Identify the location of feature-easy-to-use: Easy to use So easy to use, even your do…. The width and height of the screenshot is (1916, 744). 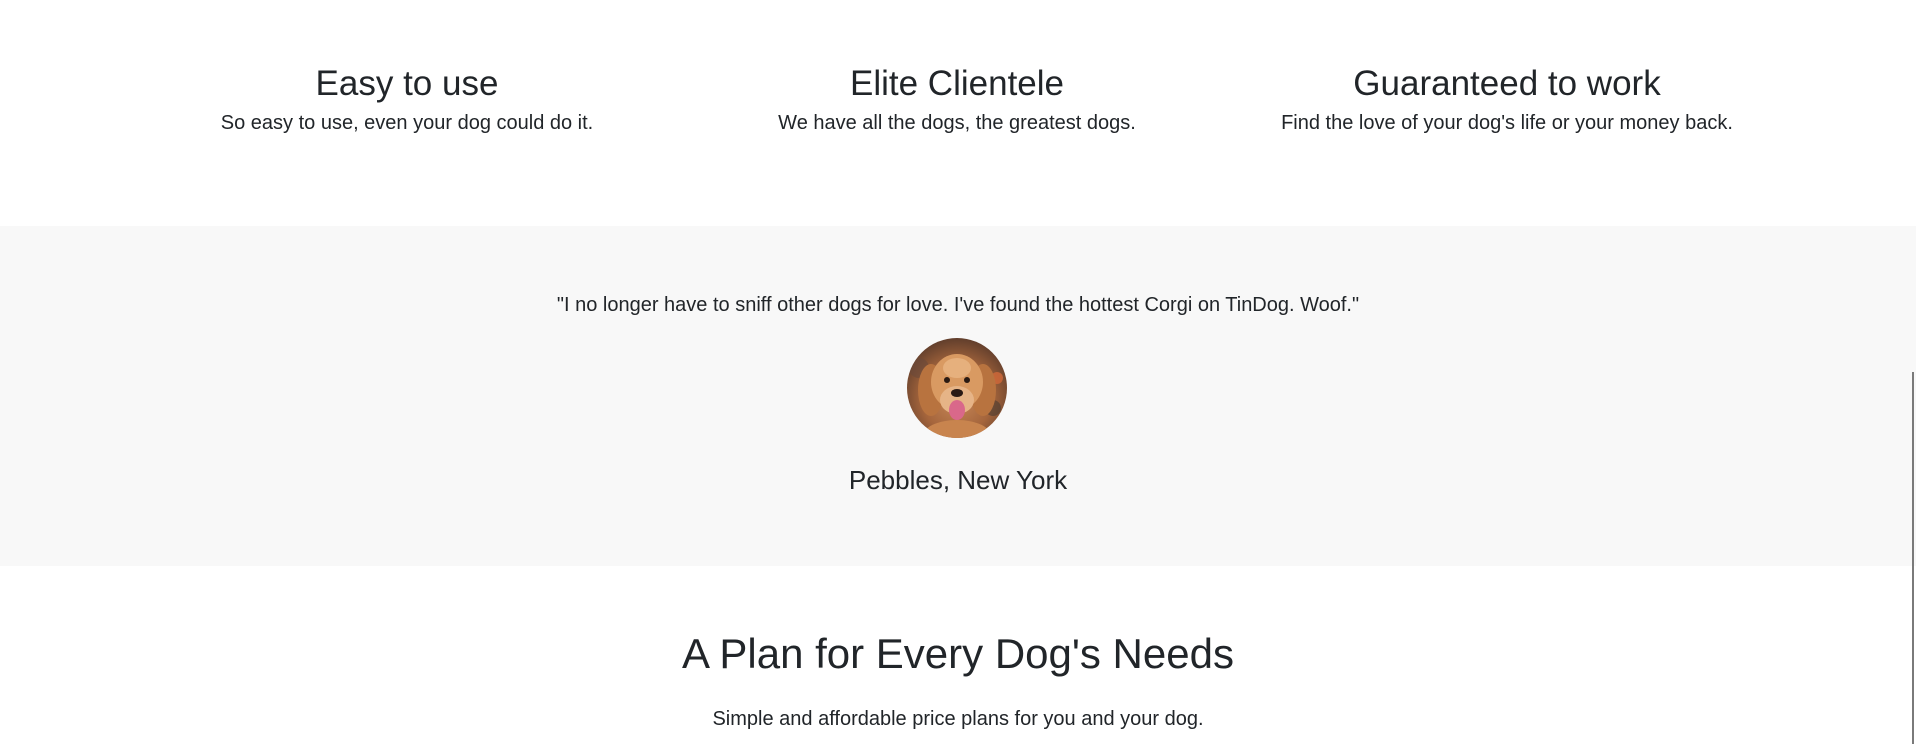
(407, 99).